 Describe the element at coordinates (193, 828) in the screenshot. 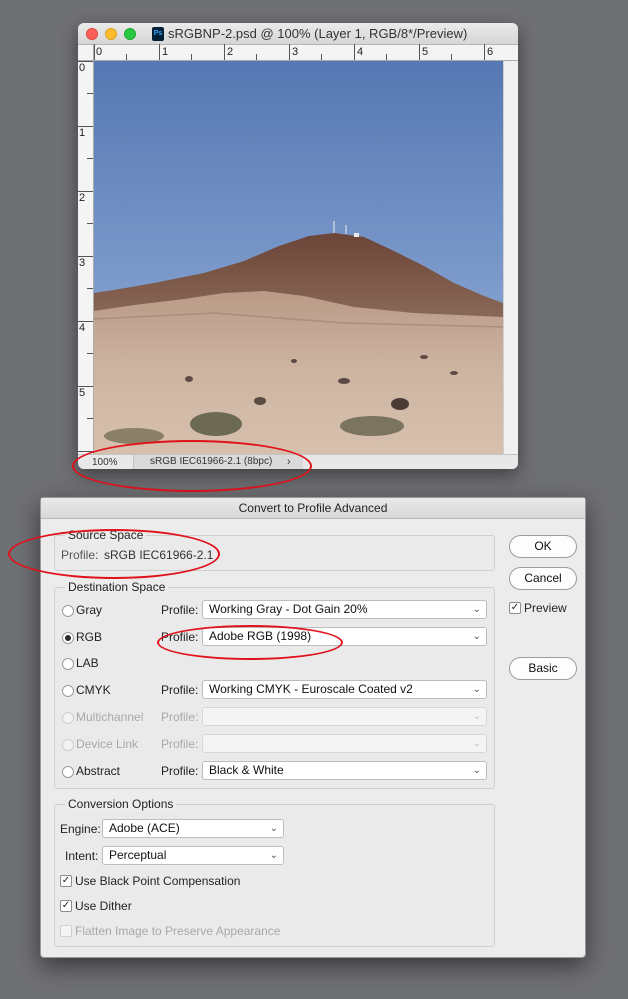

I see `engine-select: Adobe (ACE) ⌄` at that location.